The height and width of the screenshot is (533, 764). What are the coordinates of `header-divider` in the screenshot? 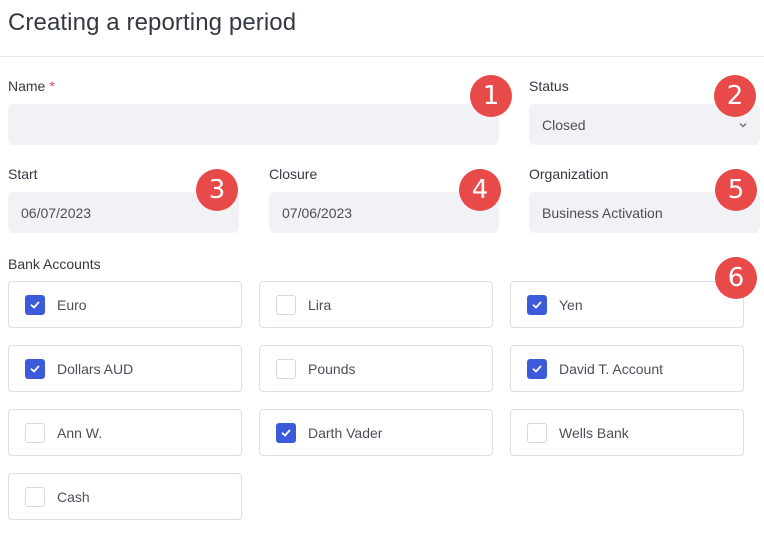 It's located at (382, 56).